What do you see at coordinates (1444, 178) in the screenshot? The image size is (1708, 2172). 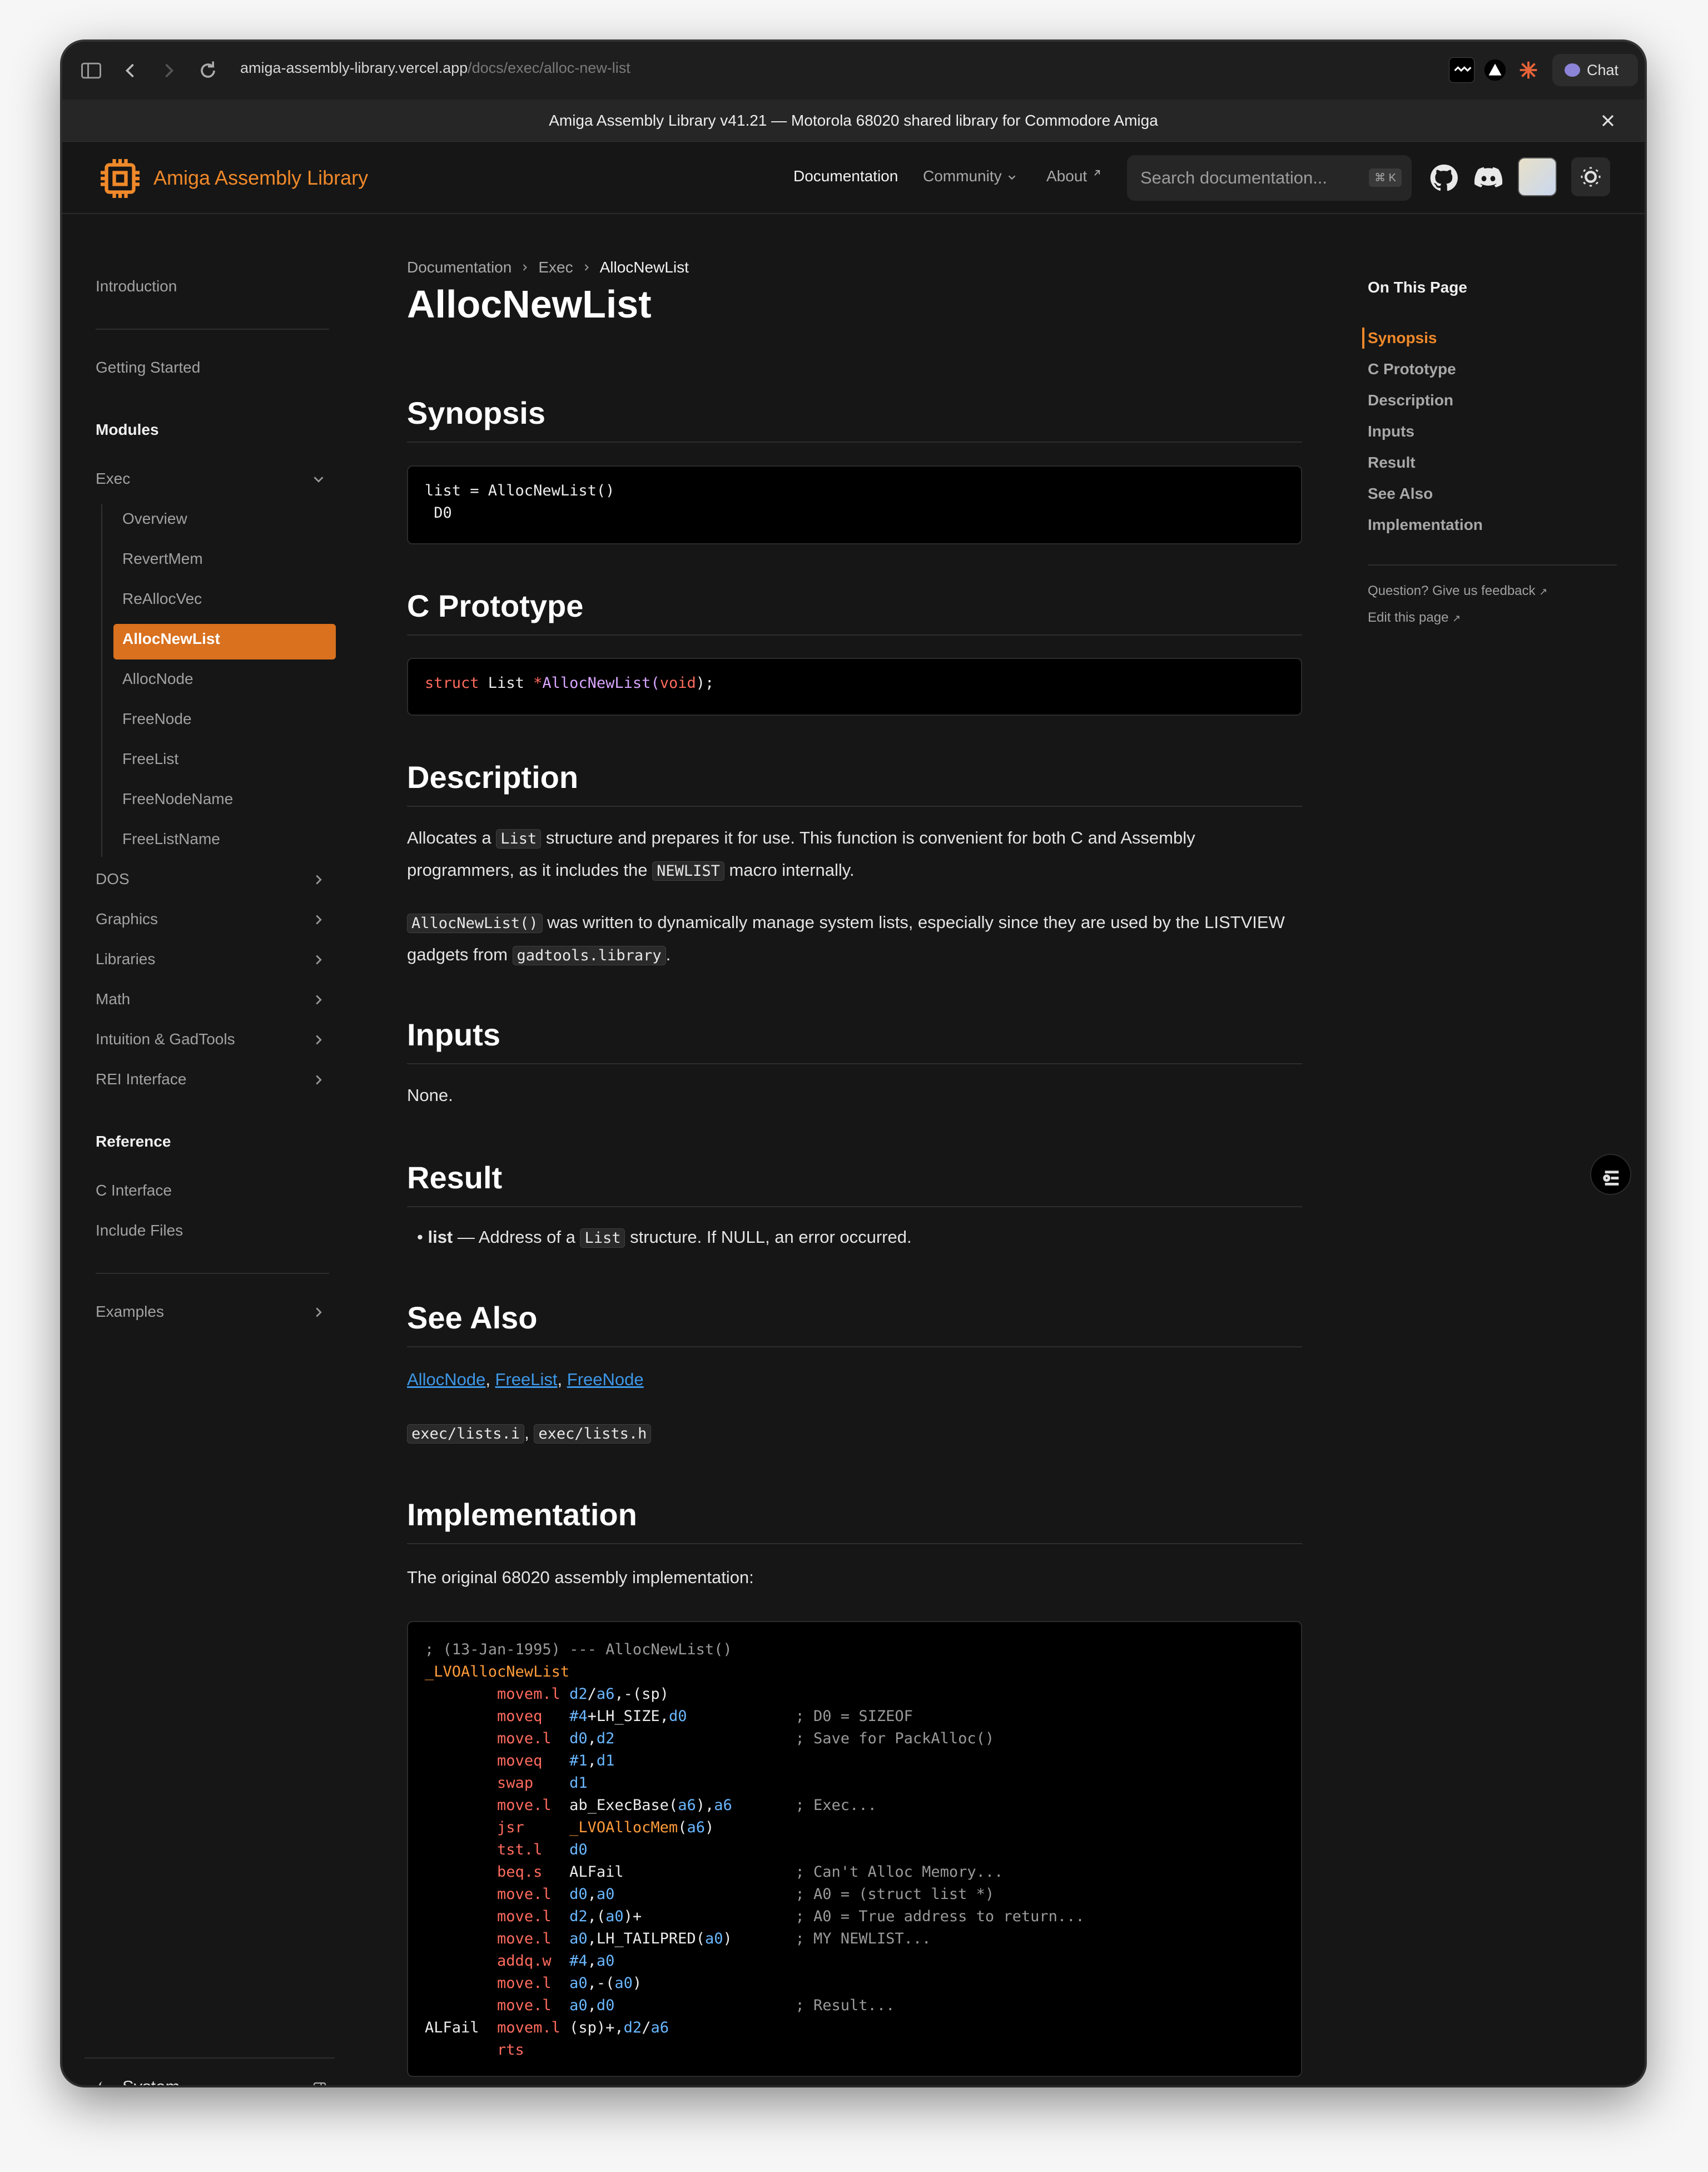 I see `github-icon` at bounding box center [1444, 178].